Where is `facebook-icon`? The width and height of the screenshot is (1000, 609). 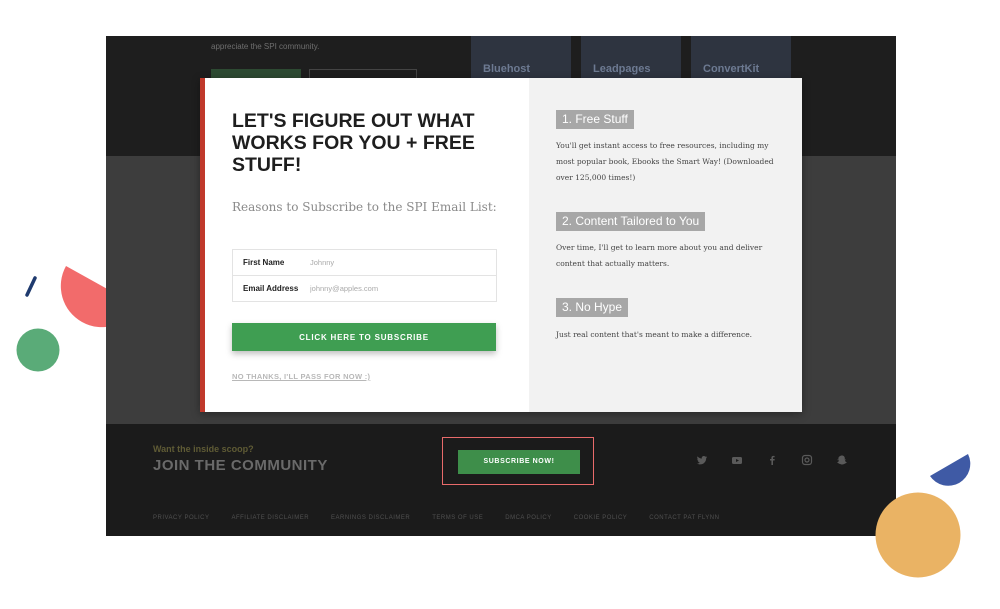
facebook-icon is located at coordinates (772, 460).